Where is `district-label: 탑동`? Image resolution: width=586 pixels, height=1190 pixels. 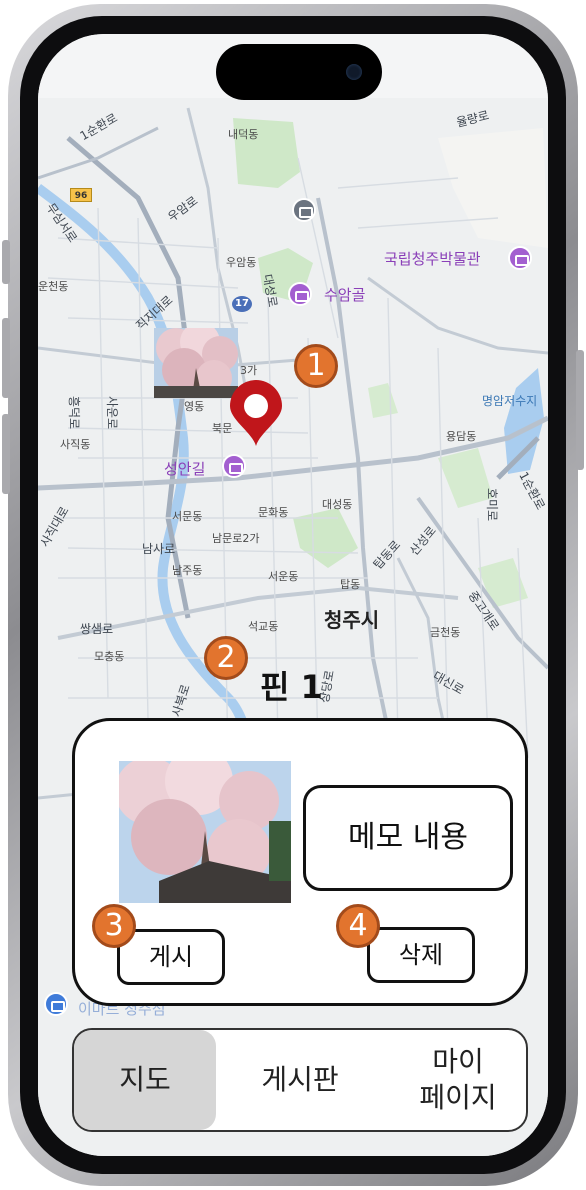 district-label: 탑동 is located at coordinates (350, 584).